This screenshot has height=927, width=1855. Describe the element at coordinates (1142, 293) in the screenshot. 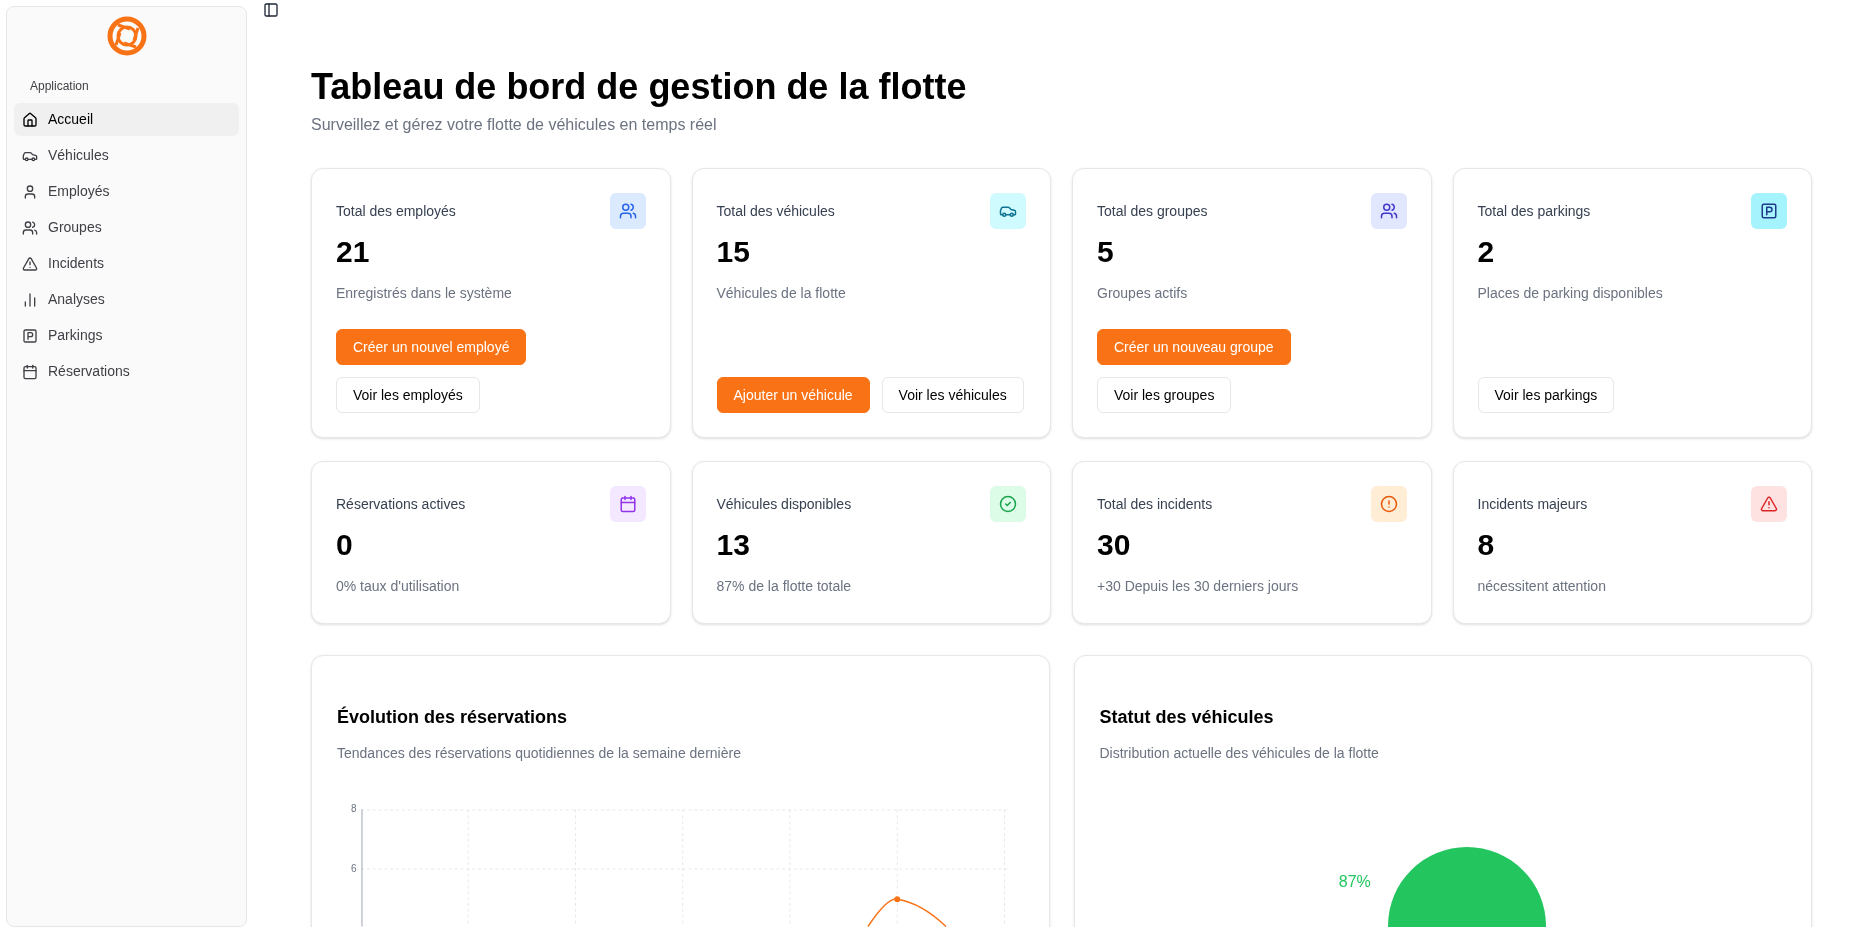

I see `card-description: Groupes actifs` at that location.